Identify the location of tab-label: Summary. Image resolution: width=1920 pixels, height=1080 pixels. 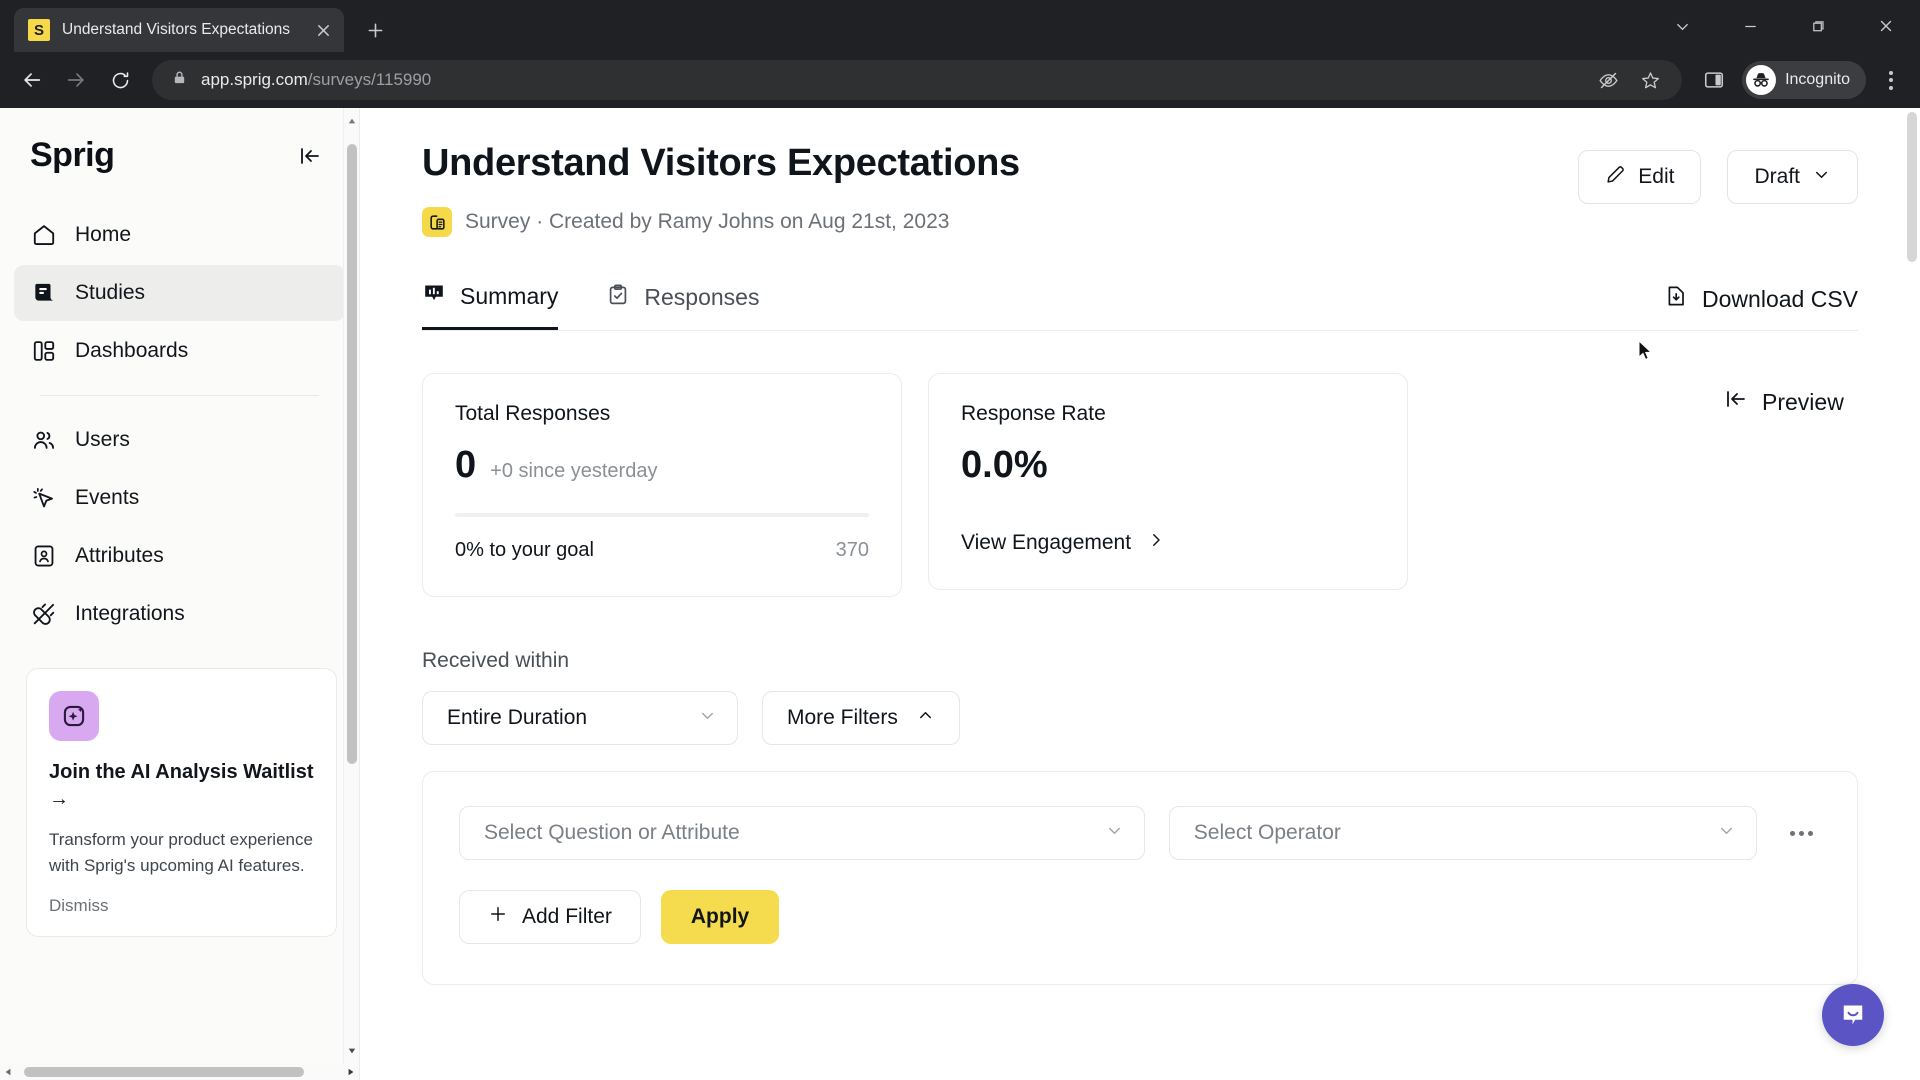
(509, 295).